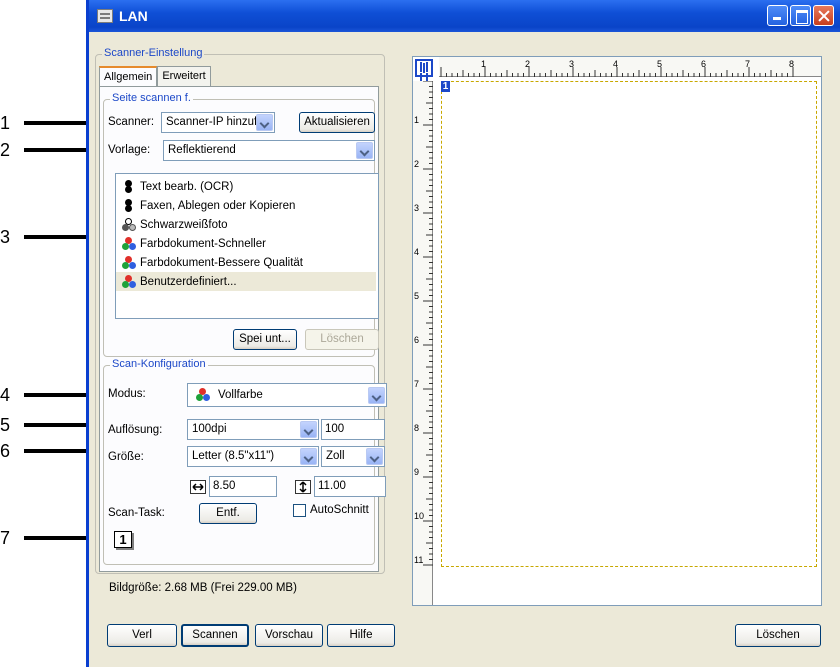 This screenshot has height=667, width=840. What do you see at coordinates (247, 205) in the screenshot?
I see `list-item: Faxen, Ablegen oder Kopieren` at bounding box center [247, 205].